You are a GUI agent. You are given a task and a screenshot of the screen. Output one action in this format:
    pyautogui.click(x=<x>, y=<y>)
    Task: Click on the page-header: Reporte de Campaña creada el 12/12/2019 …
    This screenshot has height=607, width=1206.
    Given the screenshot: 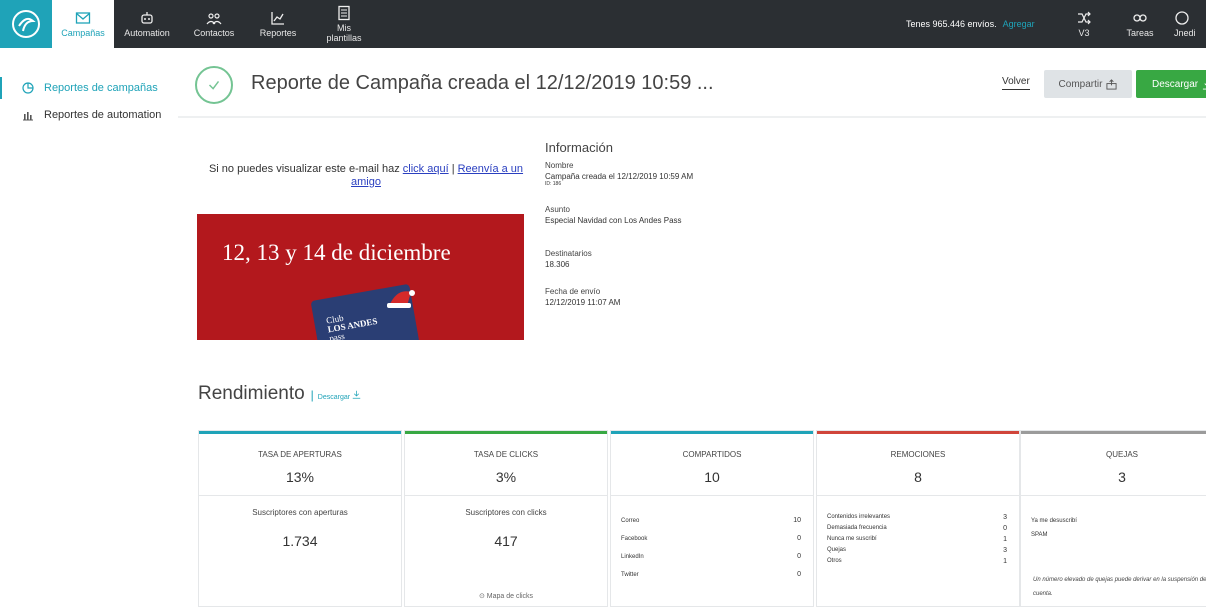 What is the action you would take?
    pyautogui.click(x=692, y=83)
    